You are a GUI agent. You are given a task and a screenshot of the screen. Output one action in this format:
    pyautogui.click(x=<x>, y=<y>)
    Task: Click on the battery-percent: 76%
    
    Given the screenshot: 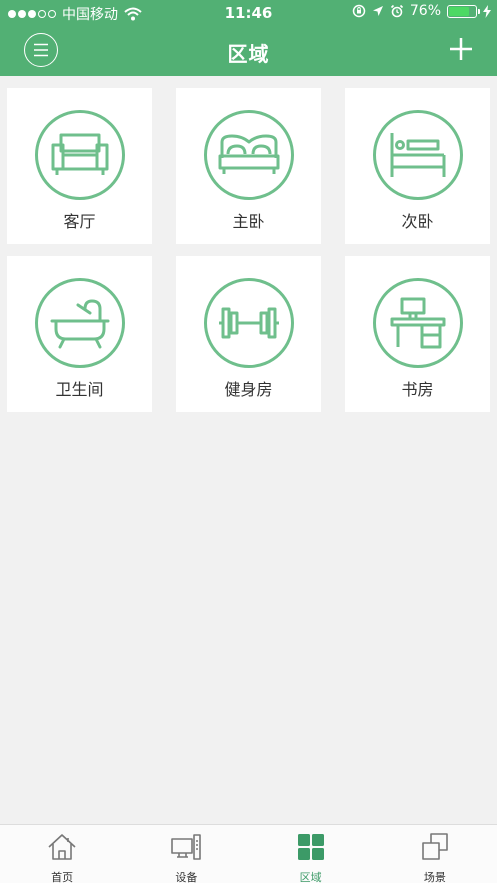 What is the action you would take?
    pyautogui.click(x=425, y=11)
    